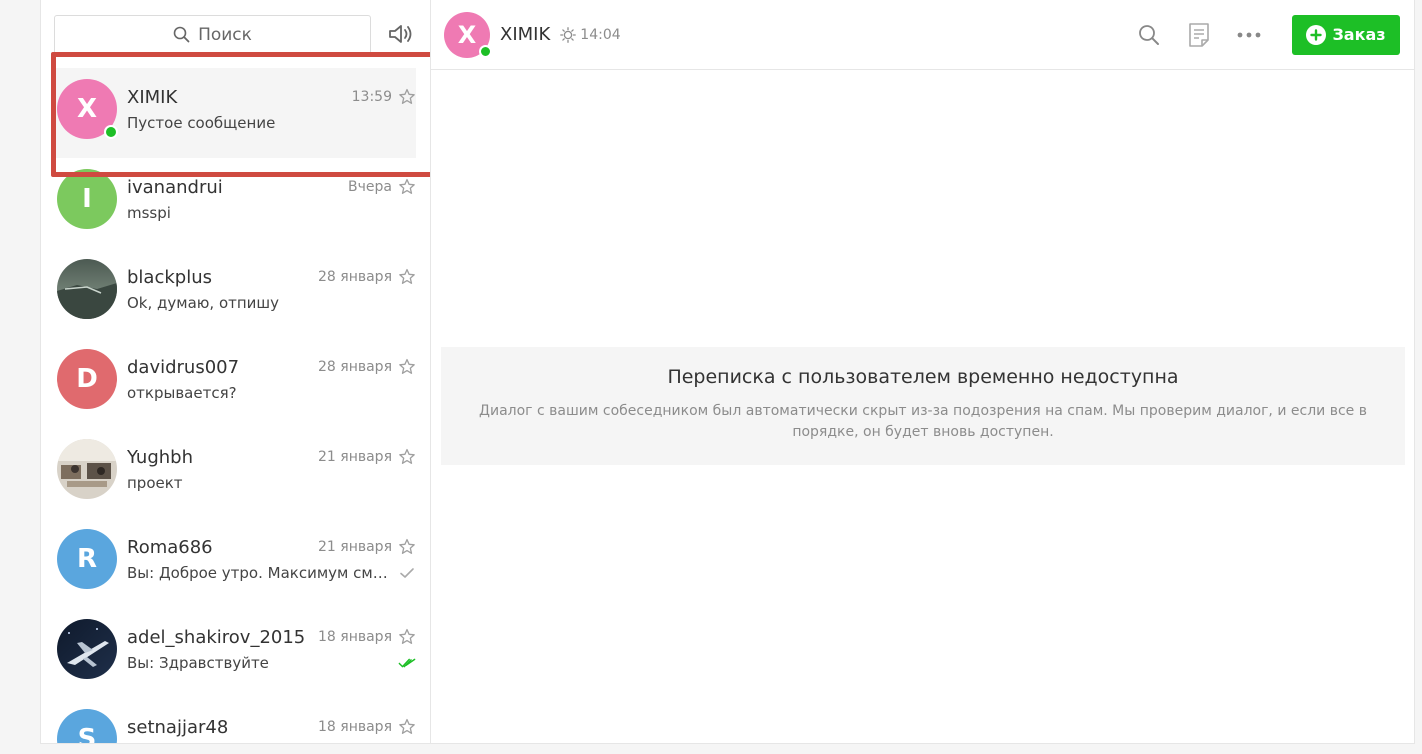 The width and height of the screenshot is (1422, 754). Describe the element at coordinates (183, 367) in the screenshot. I see `chat-name: davidrus007` at that location.